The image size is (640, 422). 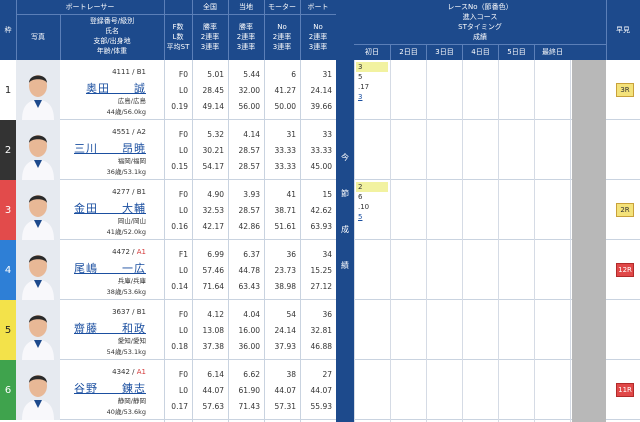 What do you see at coordinates (285, 390) in the screenshot?
I see `motor-value: 44.07` at bounding box center [285, 390].